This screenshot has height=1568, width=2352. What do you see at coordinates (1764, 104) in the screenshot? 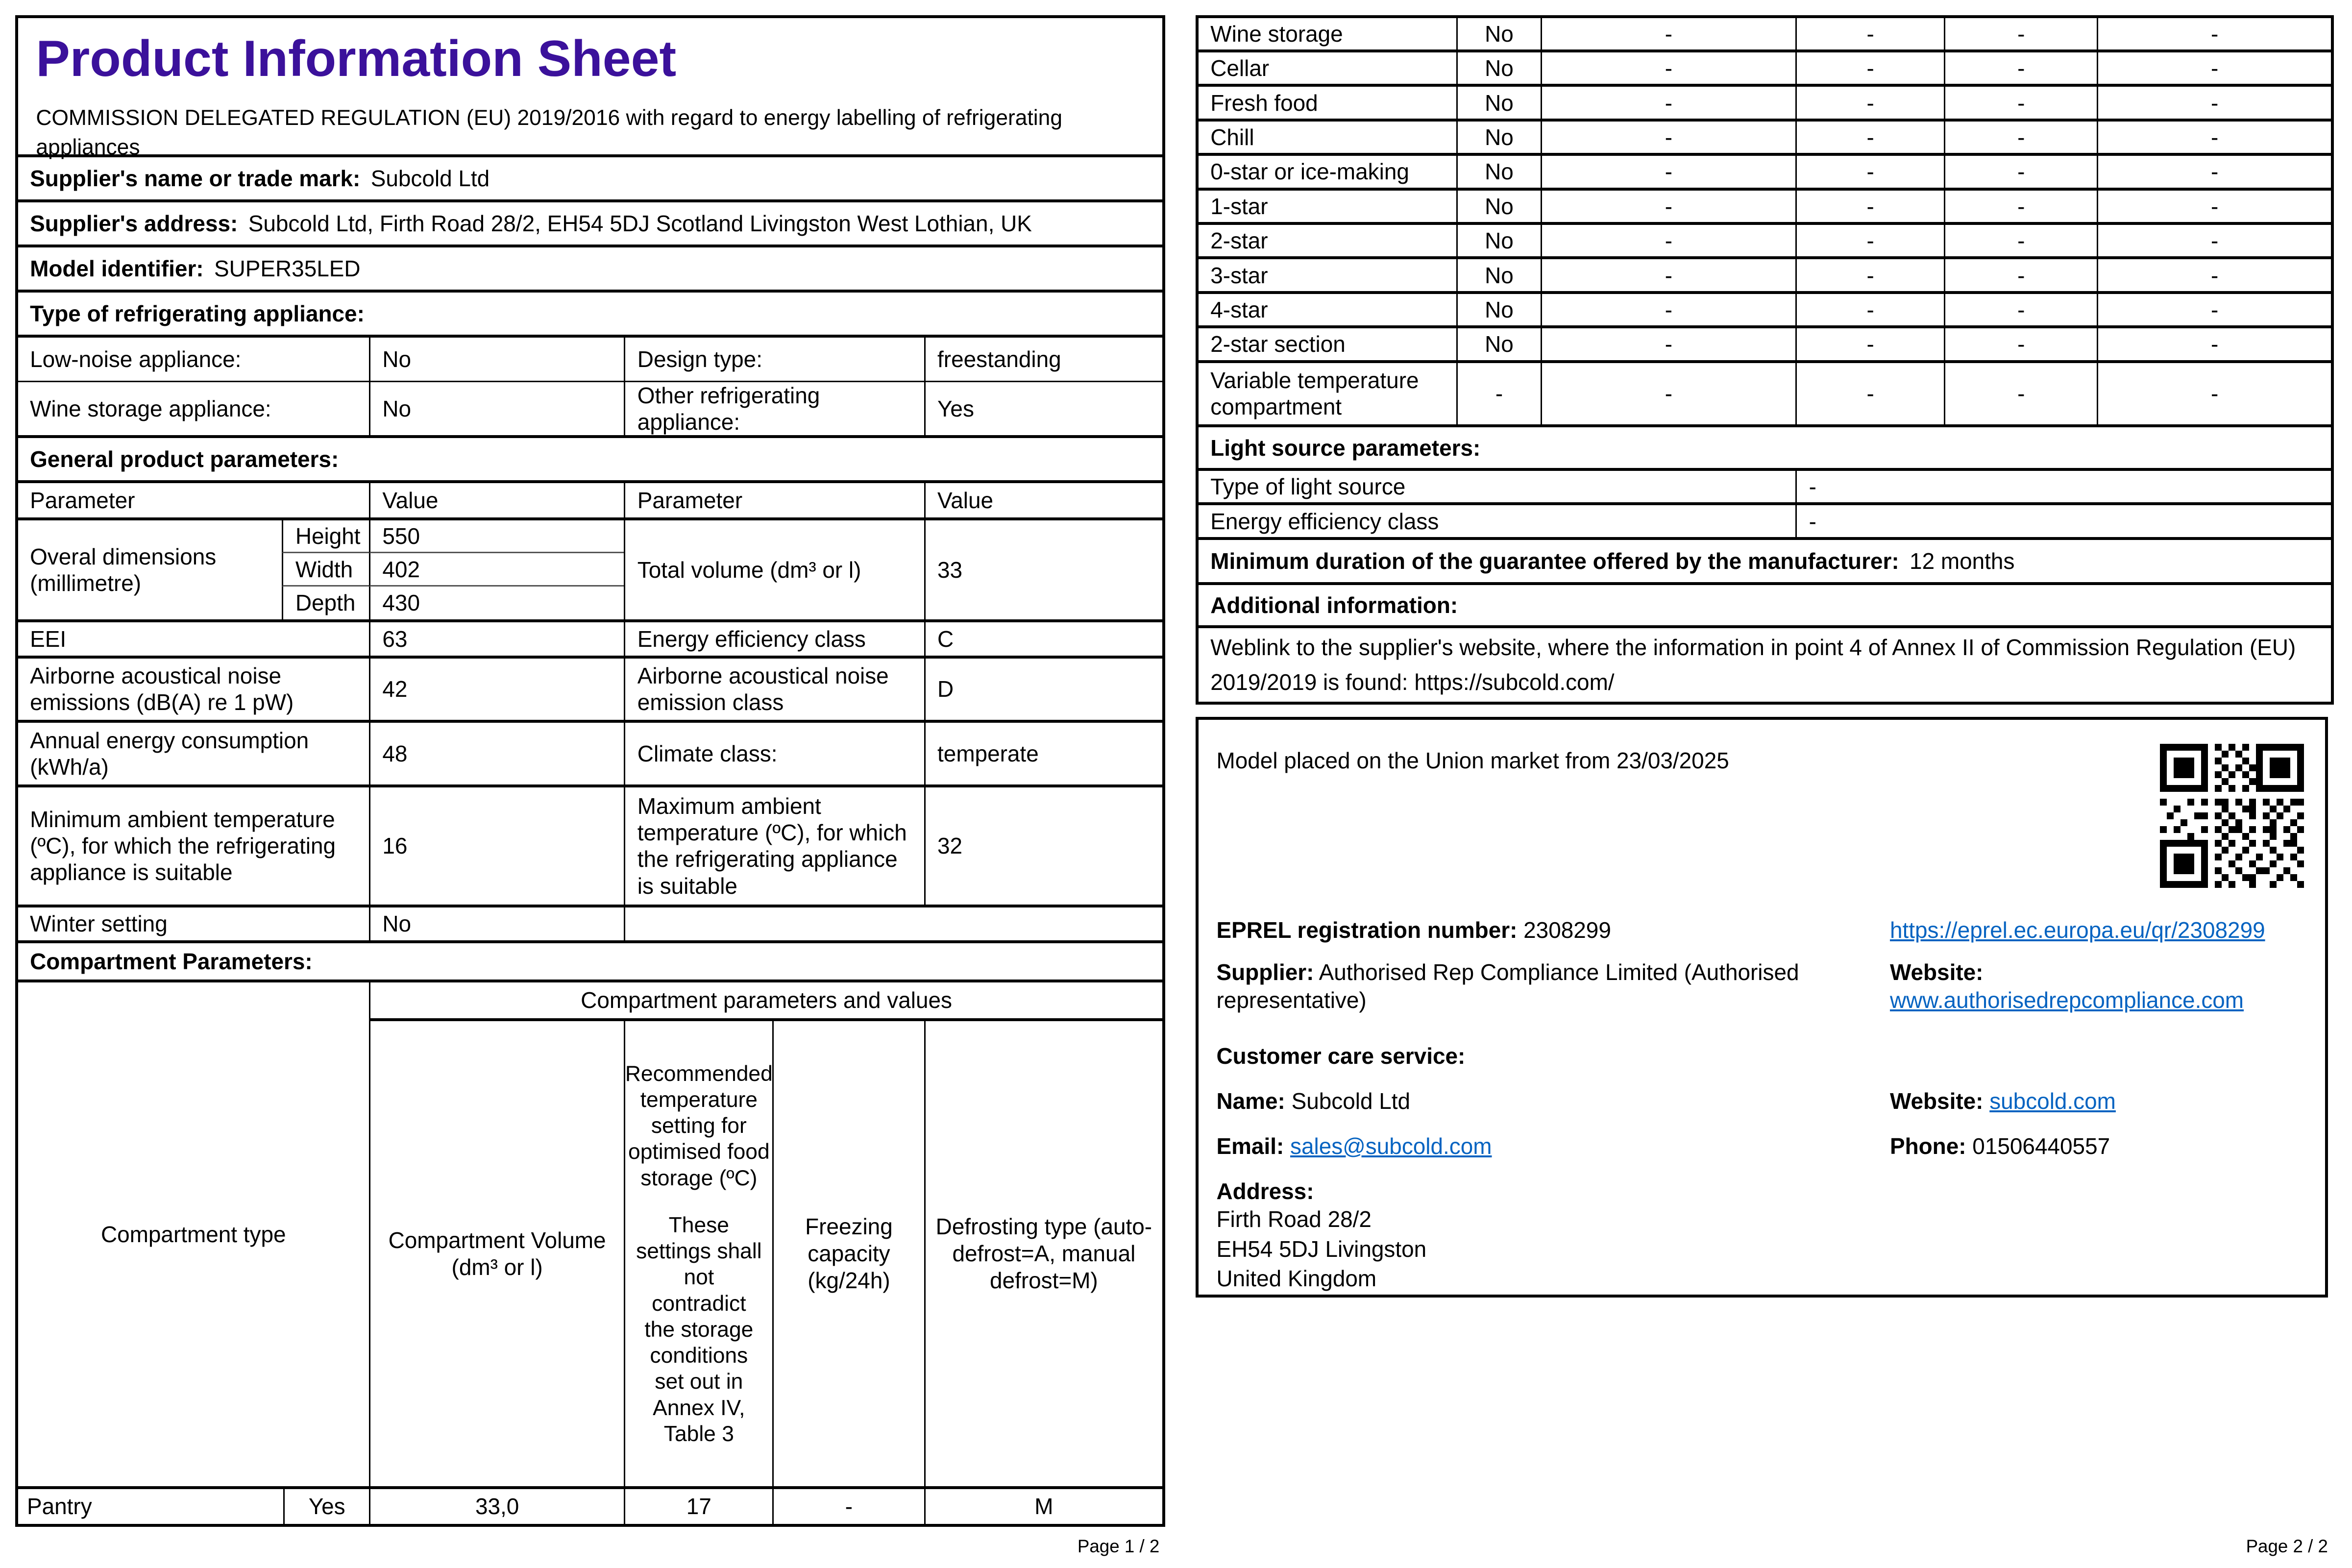
I see `table-row-fresh-food: Fresh food No - - - -` at bounding box center [1764, 104].